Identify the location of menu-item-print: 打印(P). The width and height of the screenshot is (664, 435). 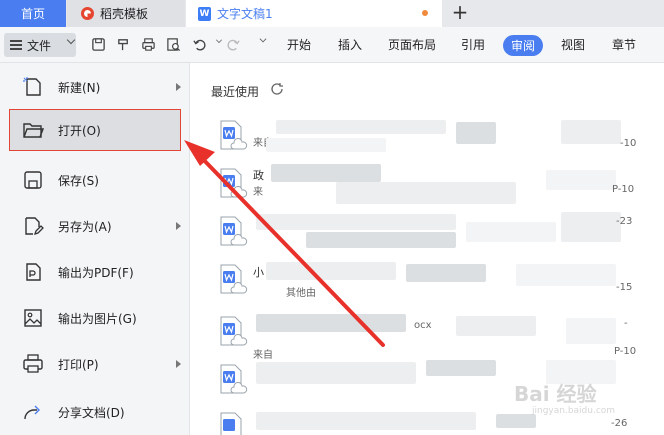
(95, 364).